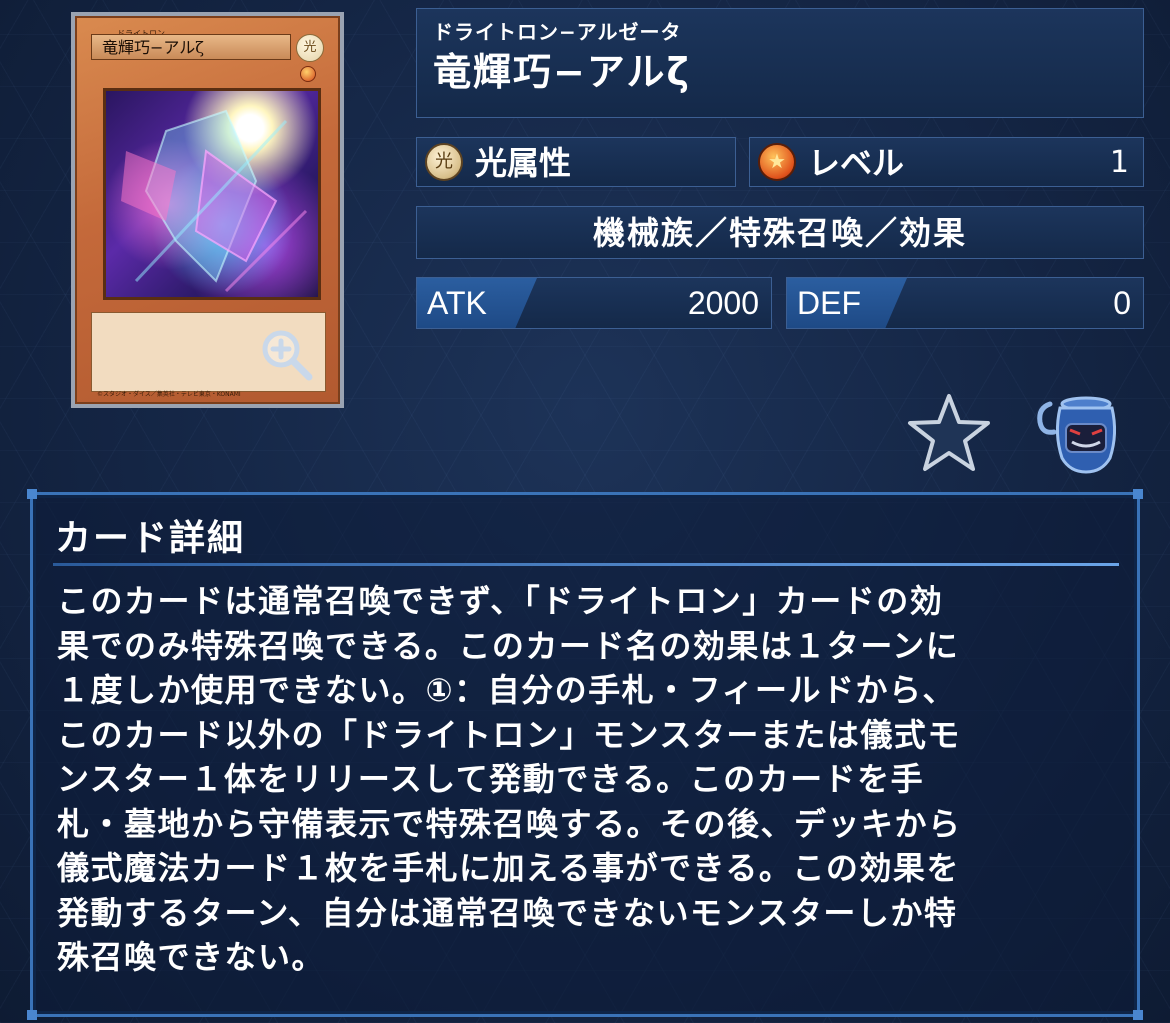  I want to click on artwork-shapes, so click(214, 201).